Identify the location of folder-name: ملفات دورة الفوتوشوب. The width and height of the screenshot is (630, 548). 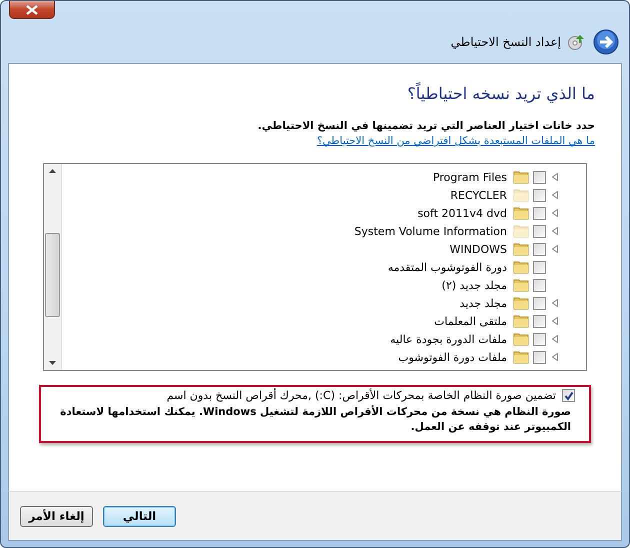
(452, 357).